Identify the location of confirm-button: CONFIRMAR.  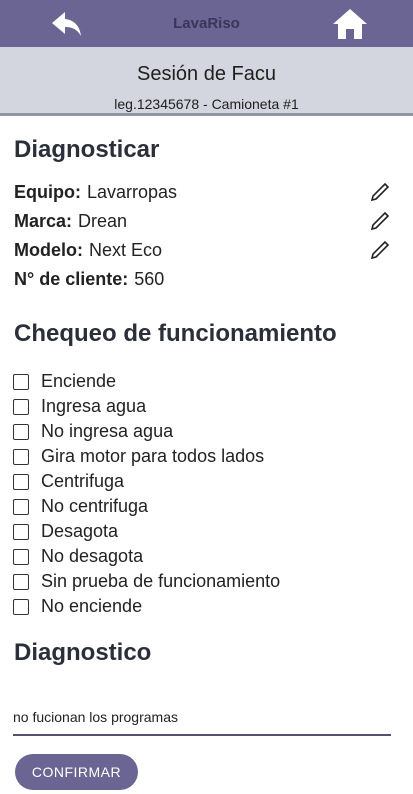
(76, 772).